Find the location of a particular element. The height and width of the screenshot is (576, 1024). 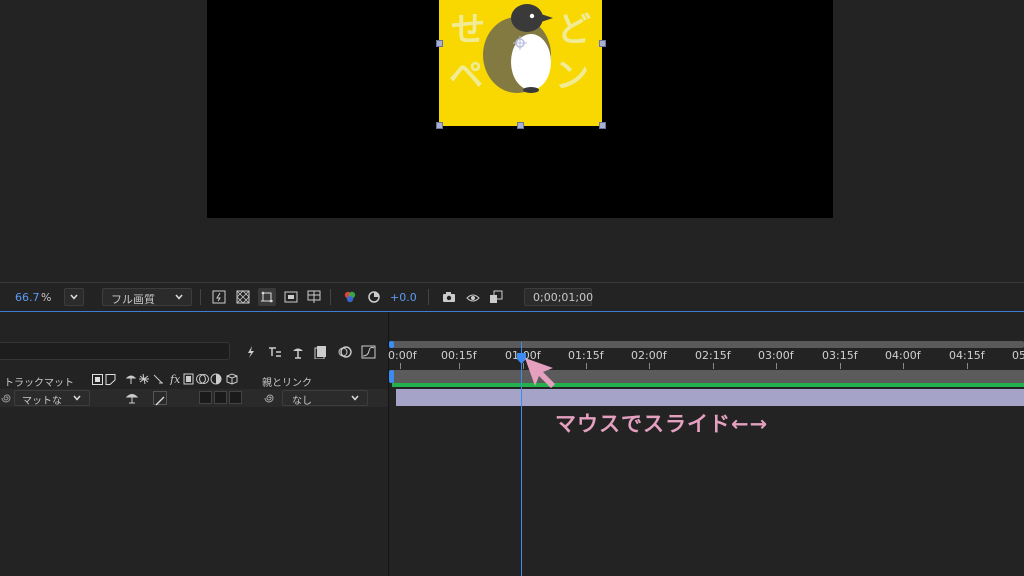

zoom-dropdown is located at coordinates (74, 297).